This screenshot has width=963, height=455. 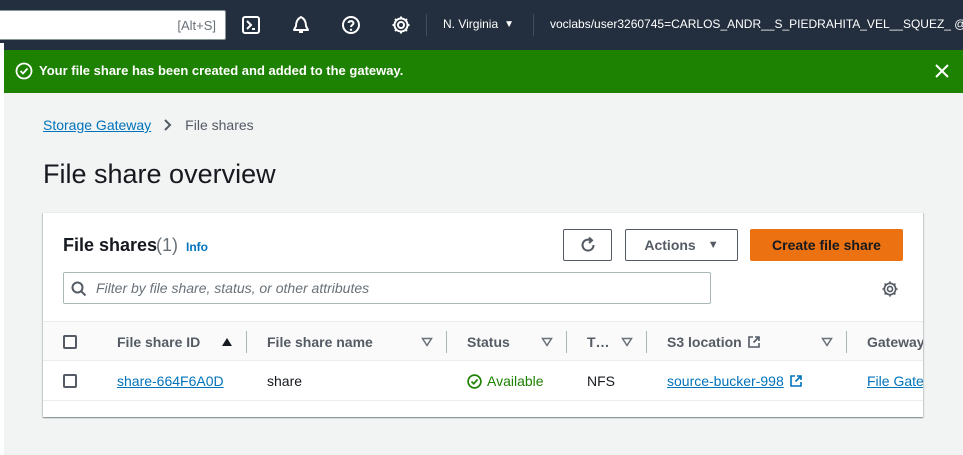 I want to click on s3-location-link: source-bucker-998, so click(x=725, y=381).